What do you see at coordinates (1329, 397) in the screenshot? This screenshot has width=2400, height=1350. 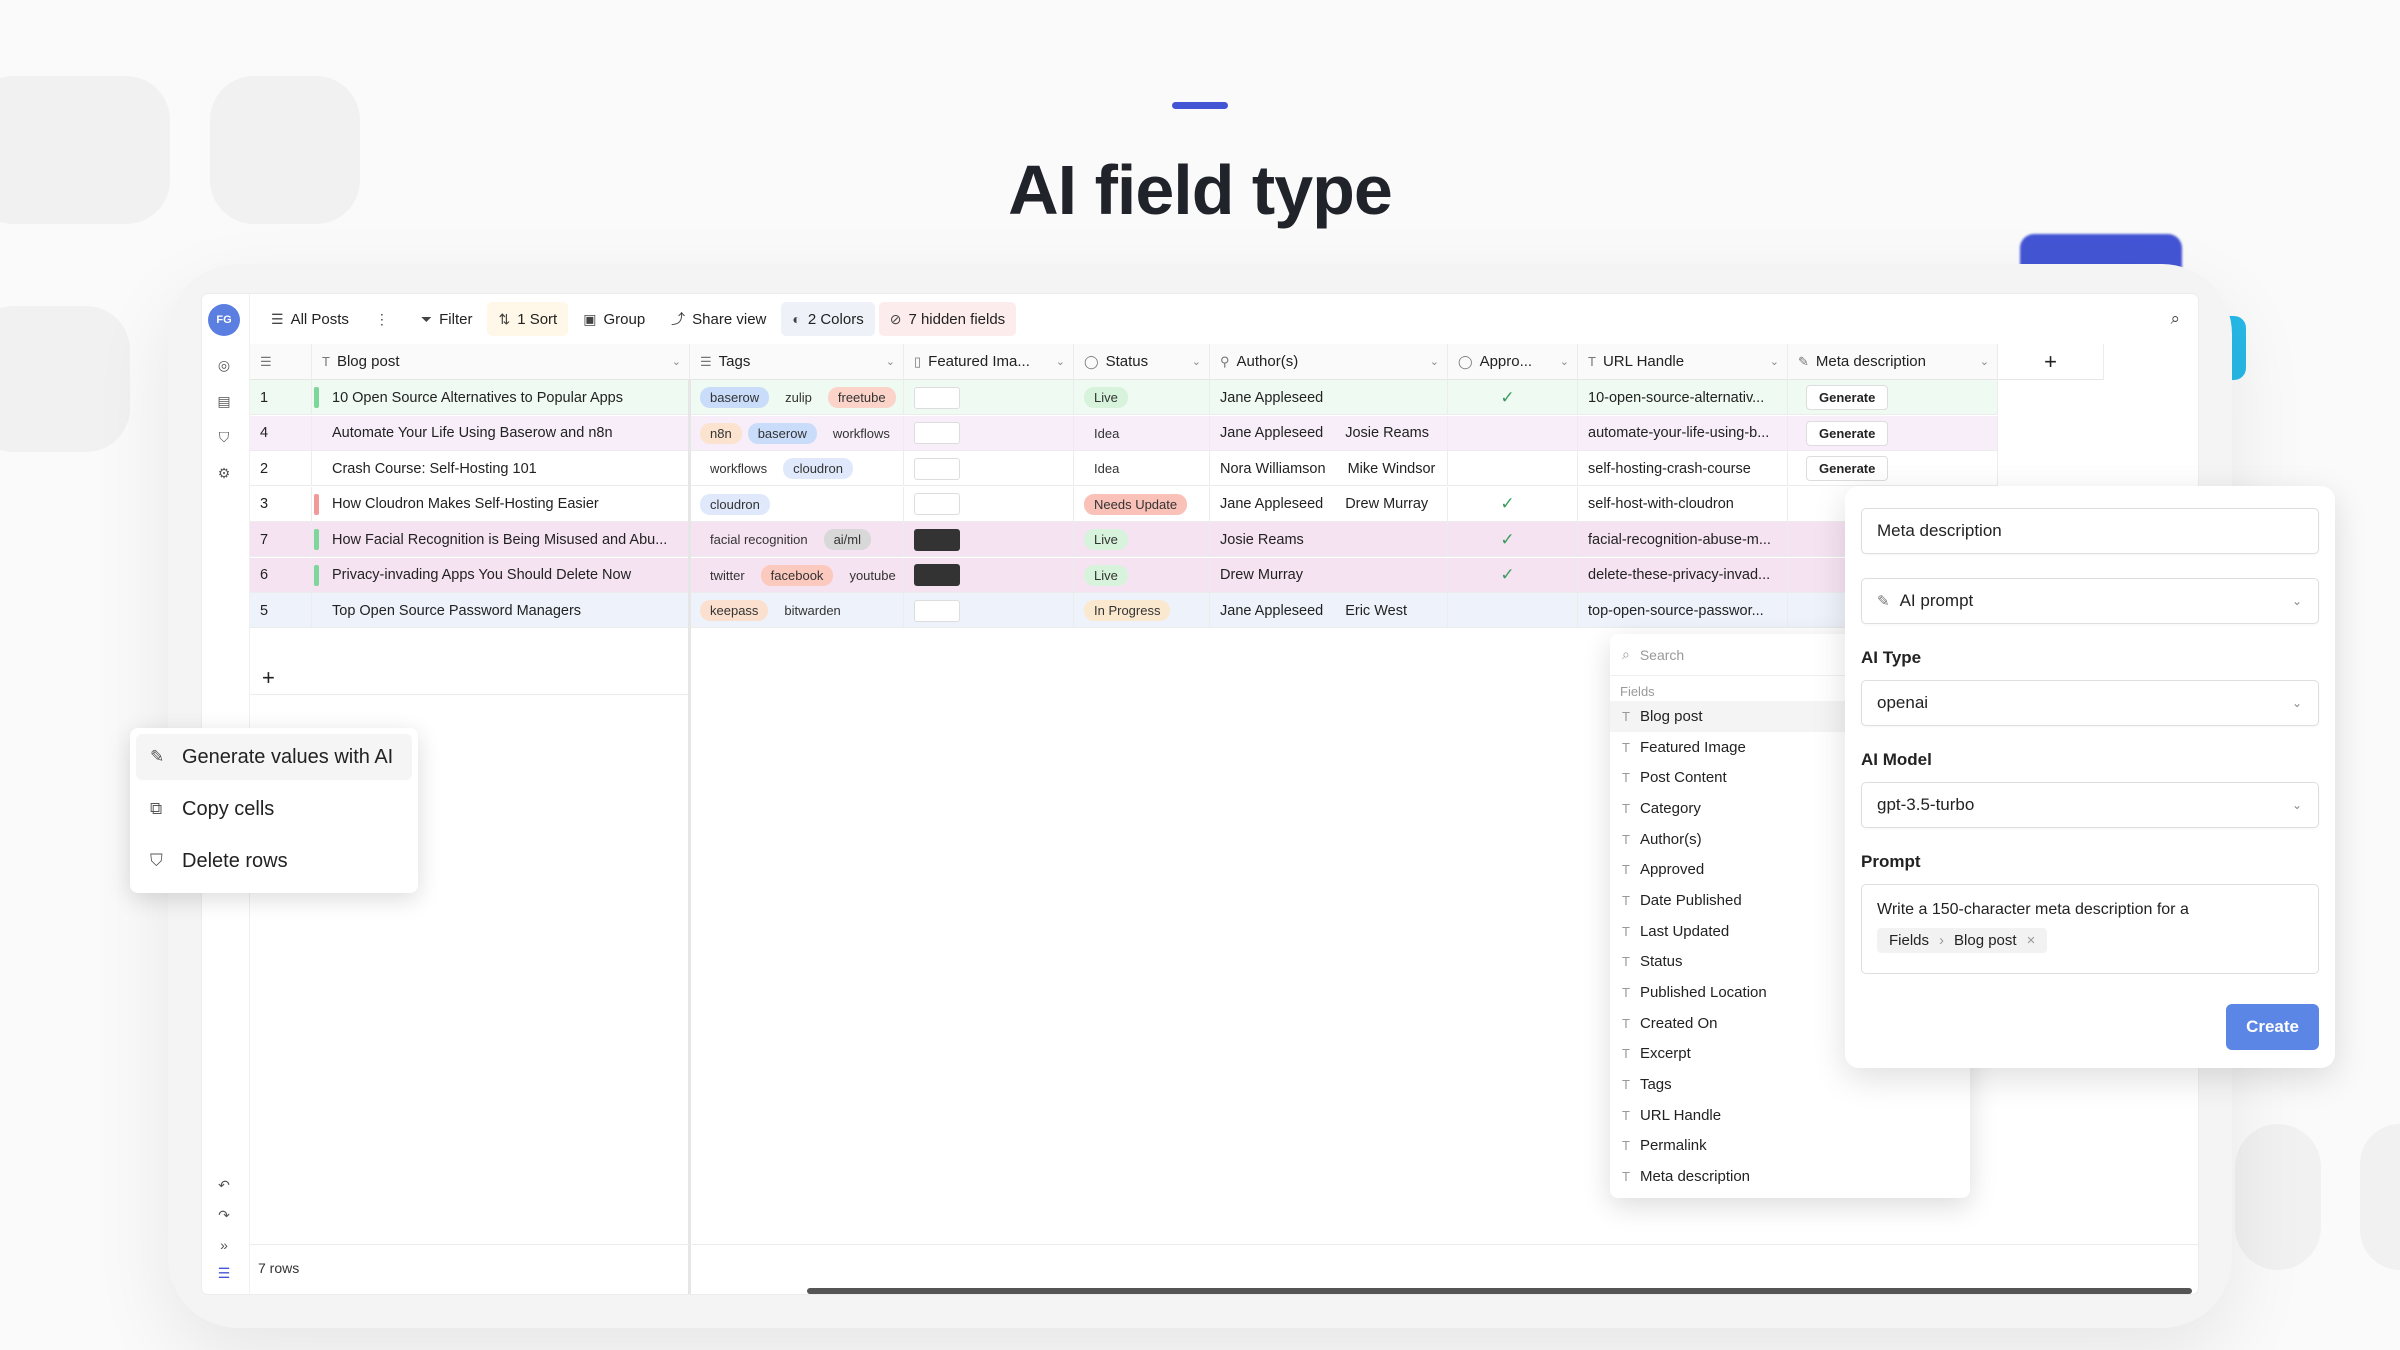 I see `authors-cell: Jane Appleseed` at bounding box center [1329, 397].